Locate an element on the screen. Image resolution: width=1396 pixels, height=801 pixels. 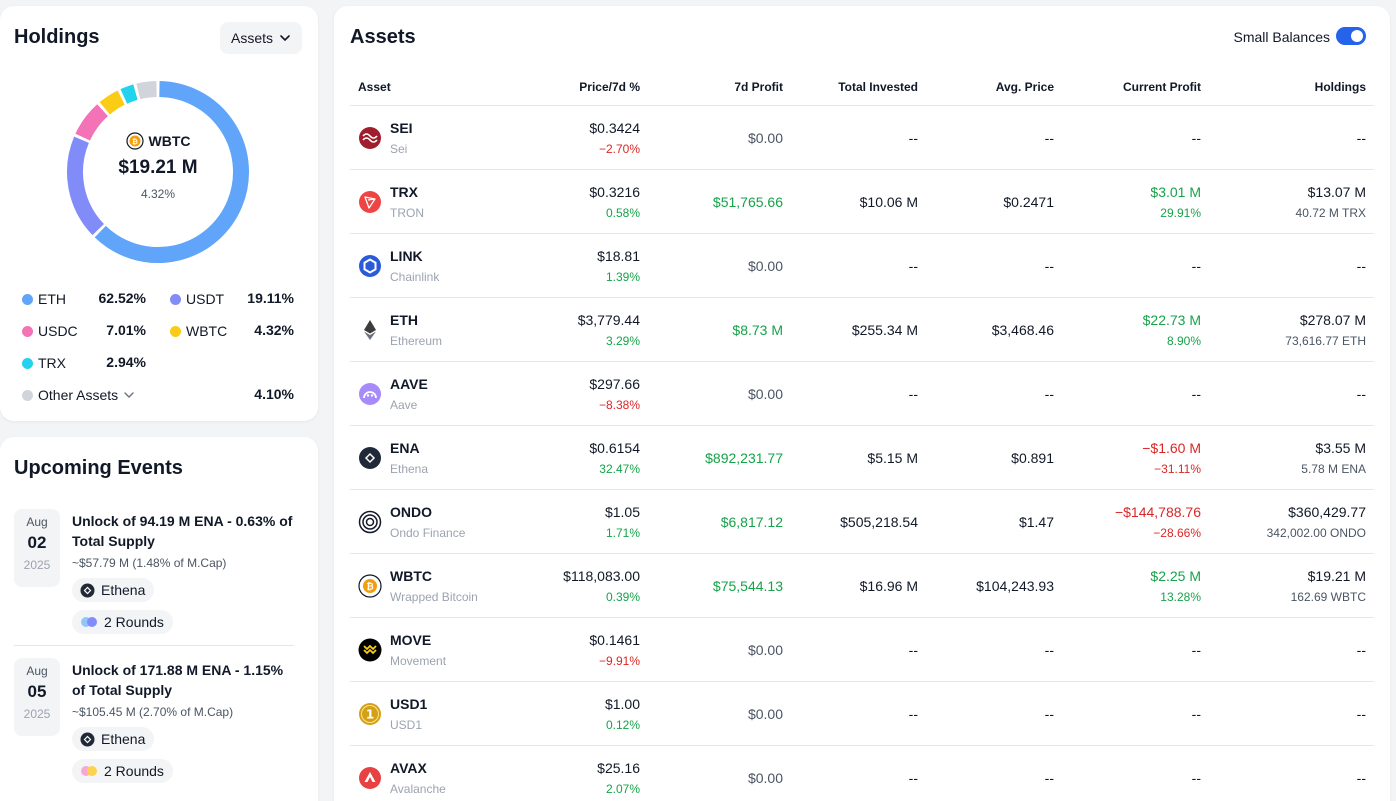
assets-dropdown: Assets is located at coordinates (261, 38).